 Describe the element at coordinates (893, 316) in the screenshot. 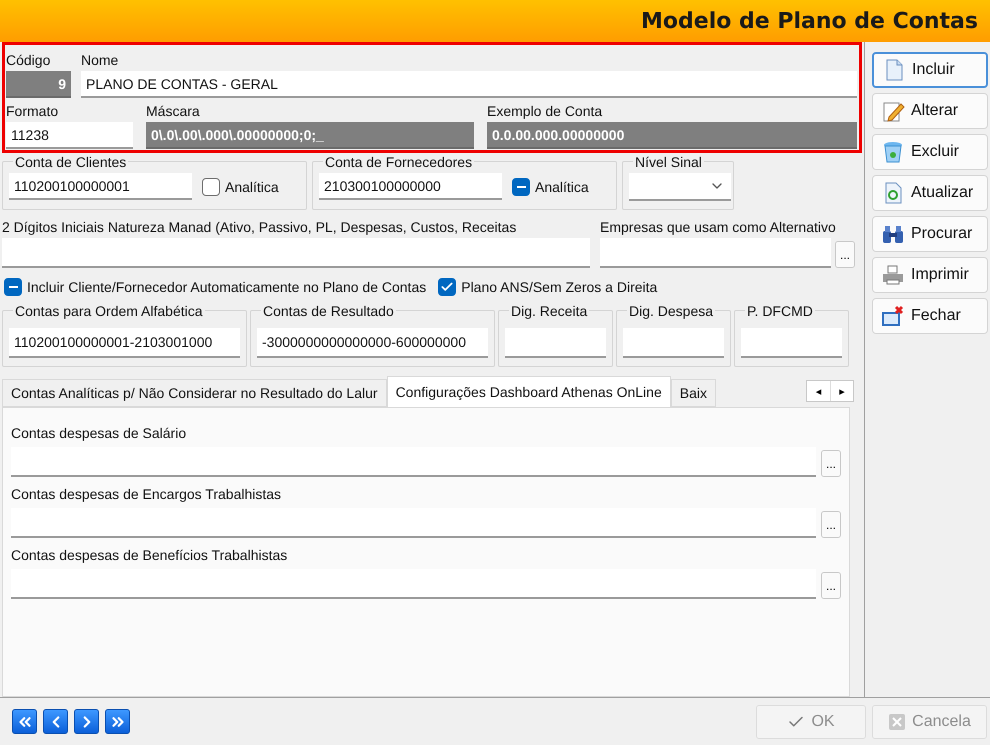

I see `exit-icon` at that location.